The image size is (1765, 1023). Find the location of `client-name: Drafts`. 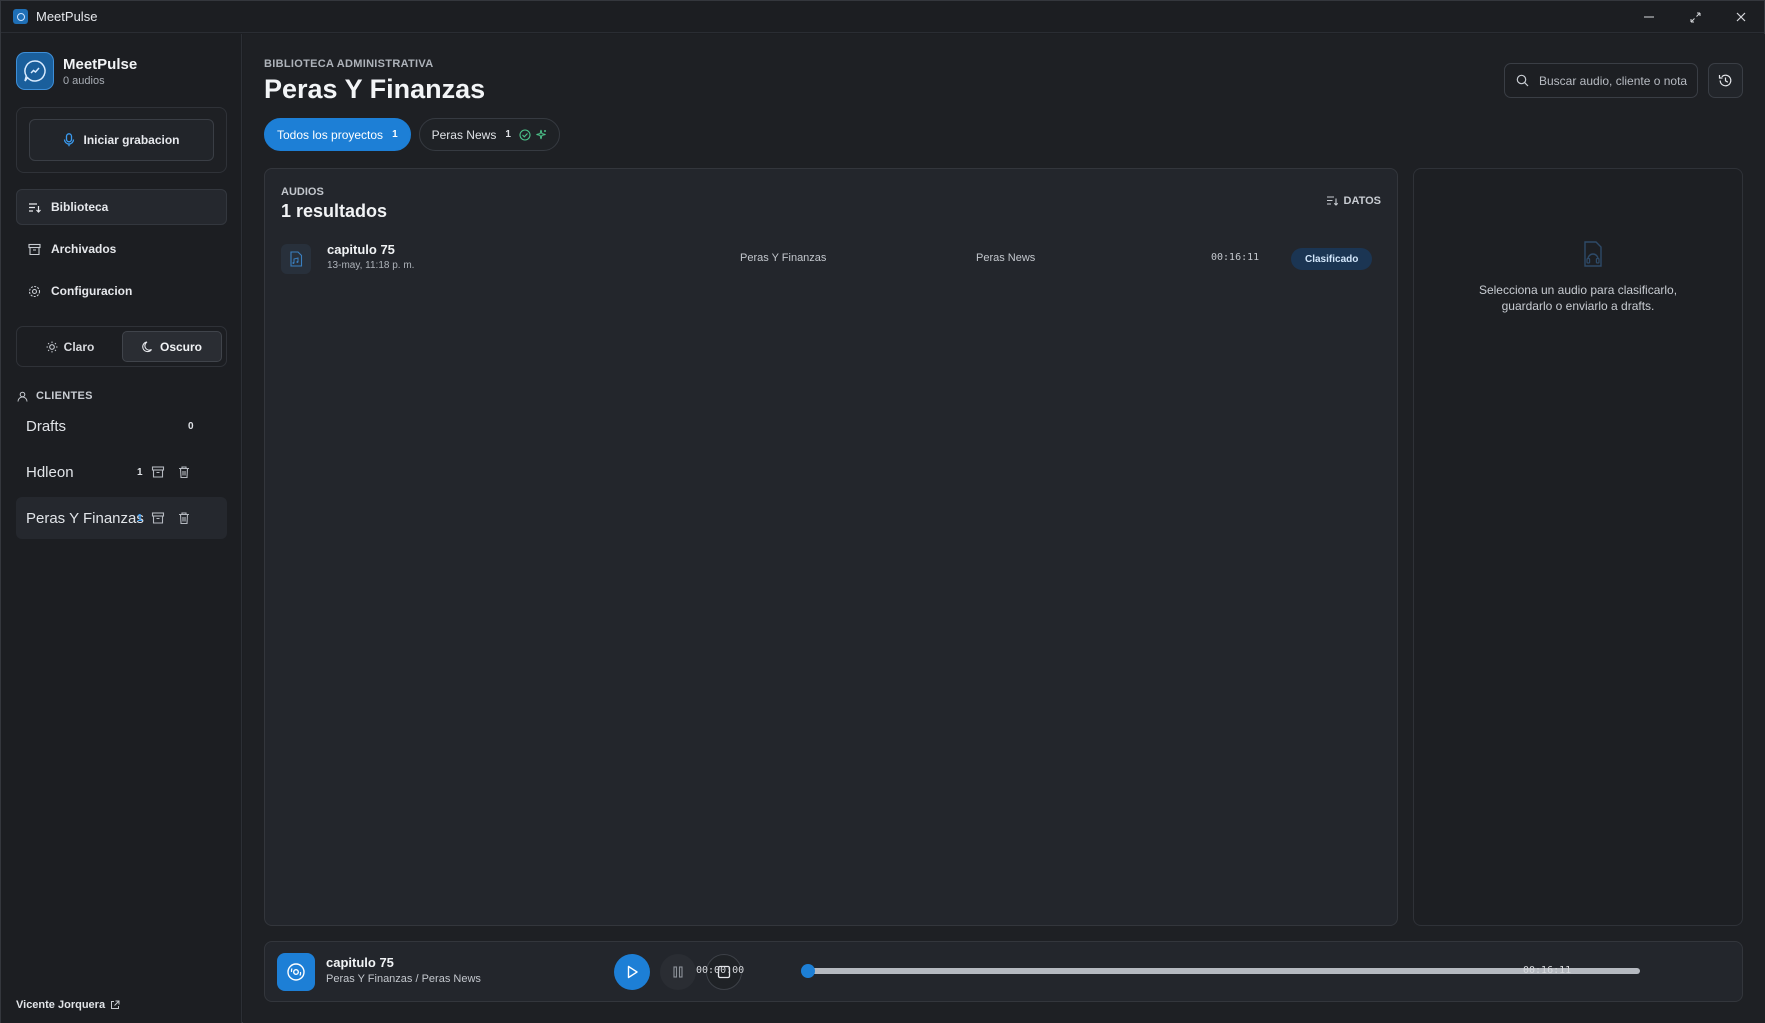

client-name: Drafts is located at coordinates (46, 426).